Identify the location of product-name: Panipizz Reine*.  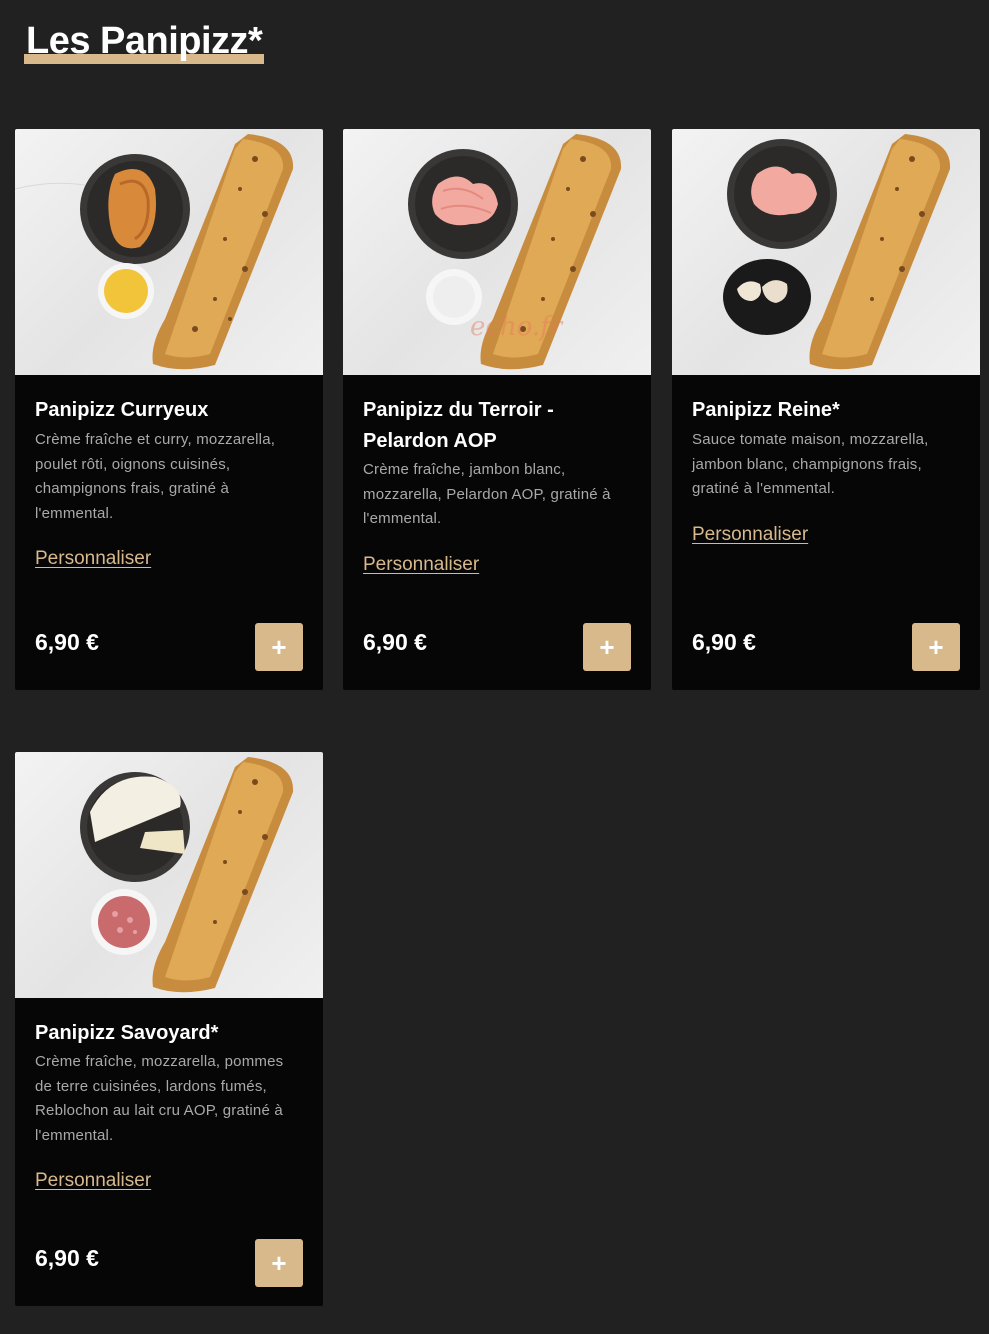
(766, 410).